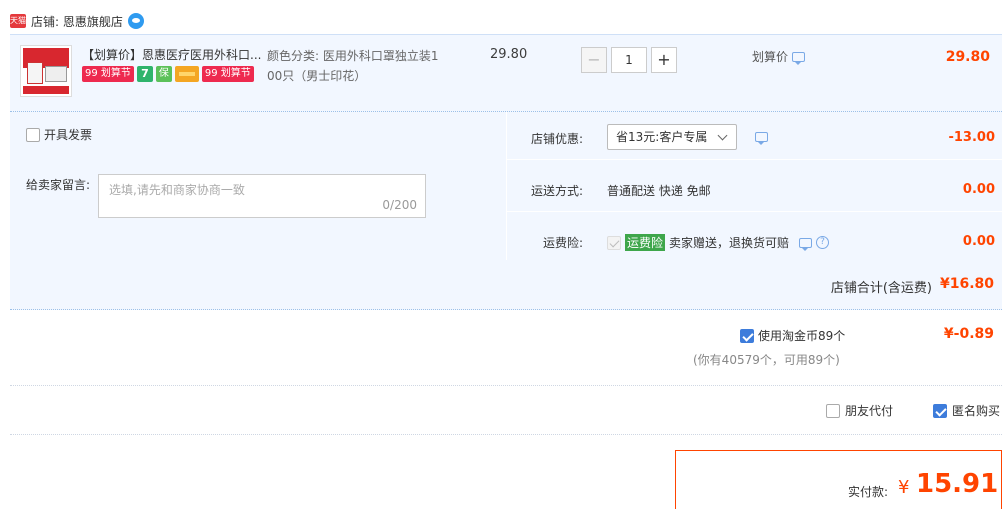 Image resolution: width=1006 pixels, height=509 pixels. Describe the element at coordinates (135, 21) in the screenshot. I see `wangwang-chat-icon` at that location.